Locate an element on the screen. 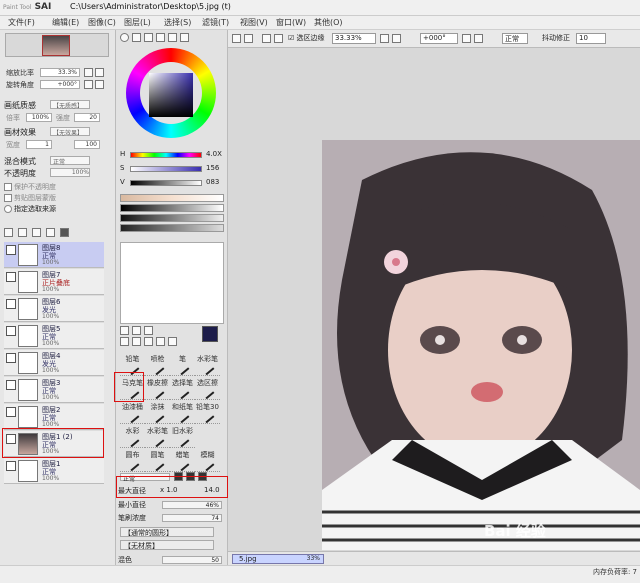  rotate-tool-icon is located at coordinates (148, 341).